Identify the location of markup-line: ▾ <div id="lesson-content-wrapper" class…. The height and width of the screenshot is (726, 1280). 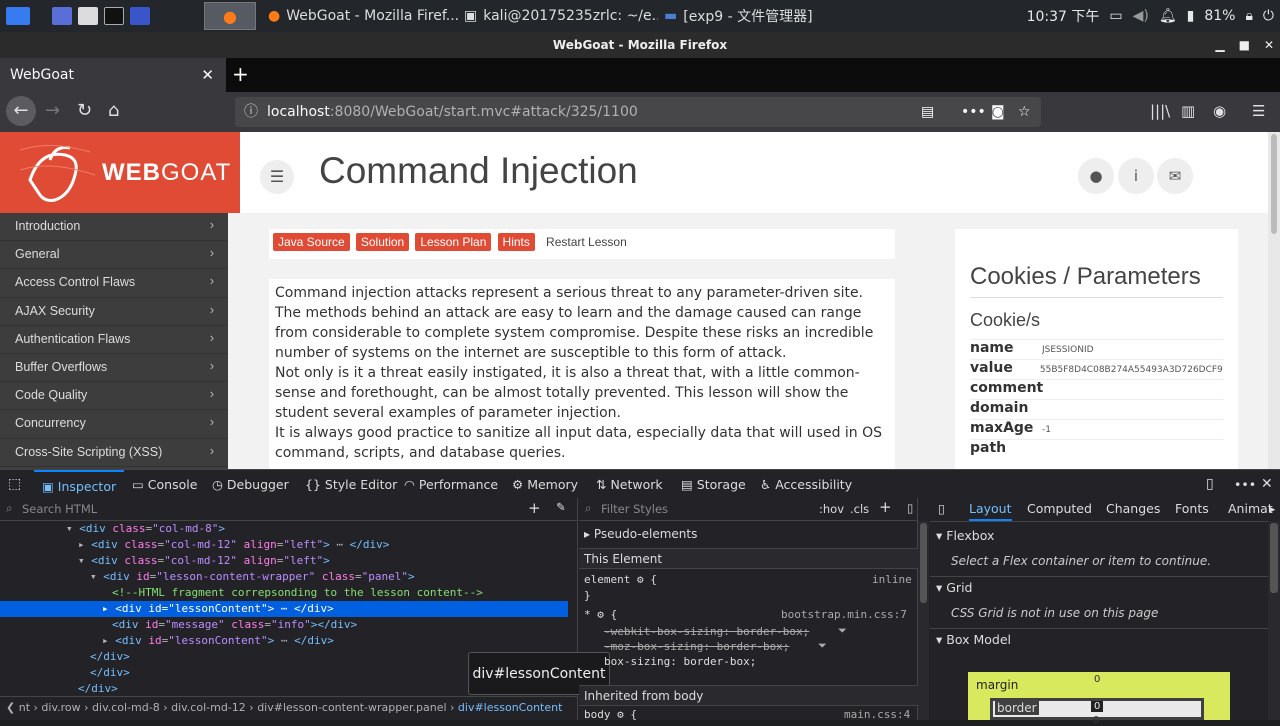
(284, 577).